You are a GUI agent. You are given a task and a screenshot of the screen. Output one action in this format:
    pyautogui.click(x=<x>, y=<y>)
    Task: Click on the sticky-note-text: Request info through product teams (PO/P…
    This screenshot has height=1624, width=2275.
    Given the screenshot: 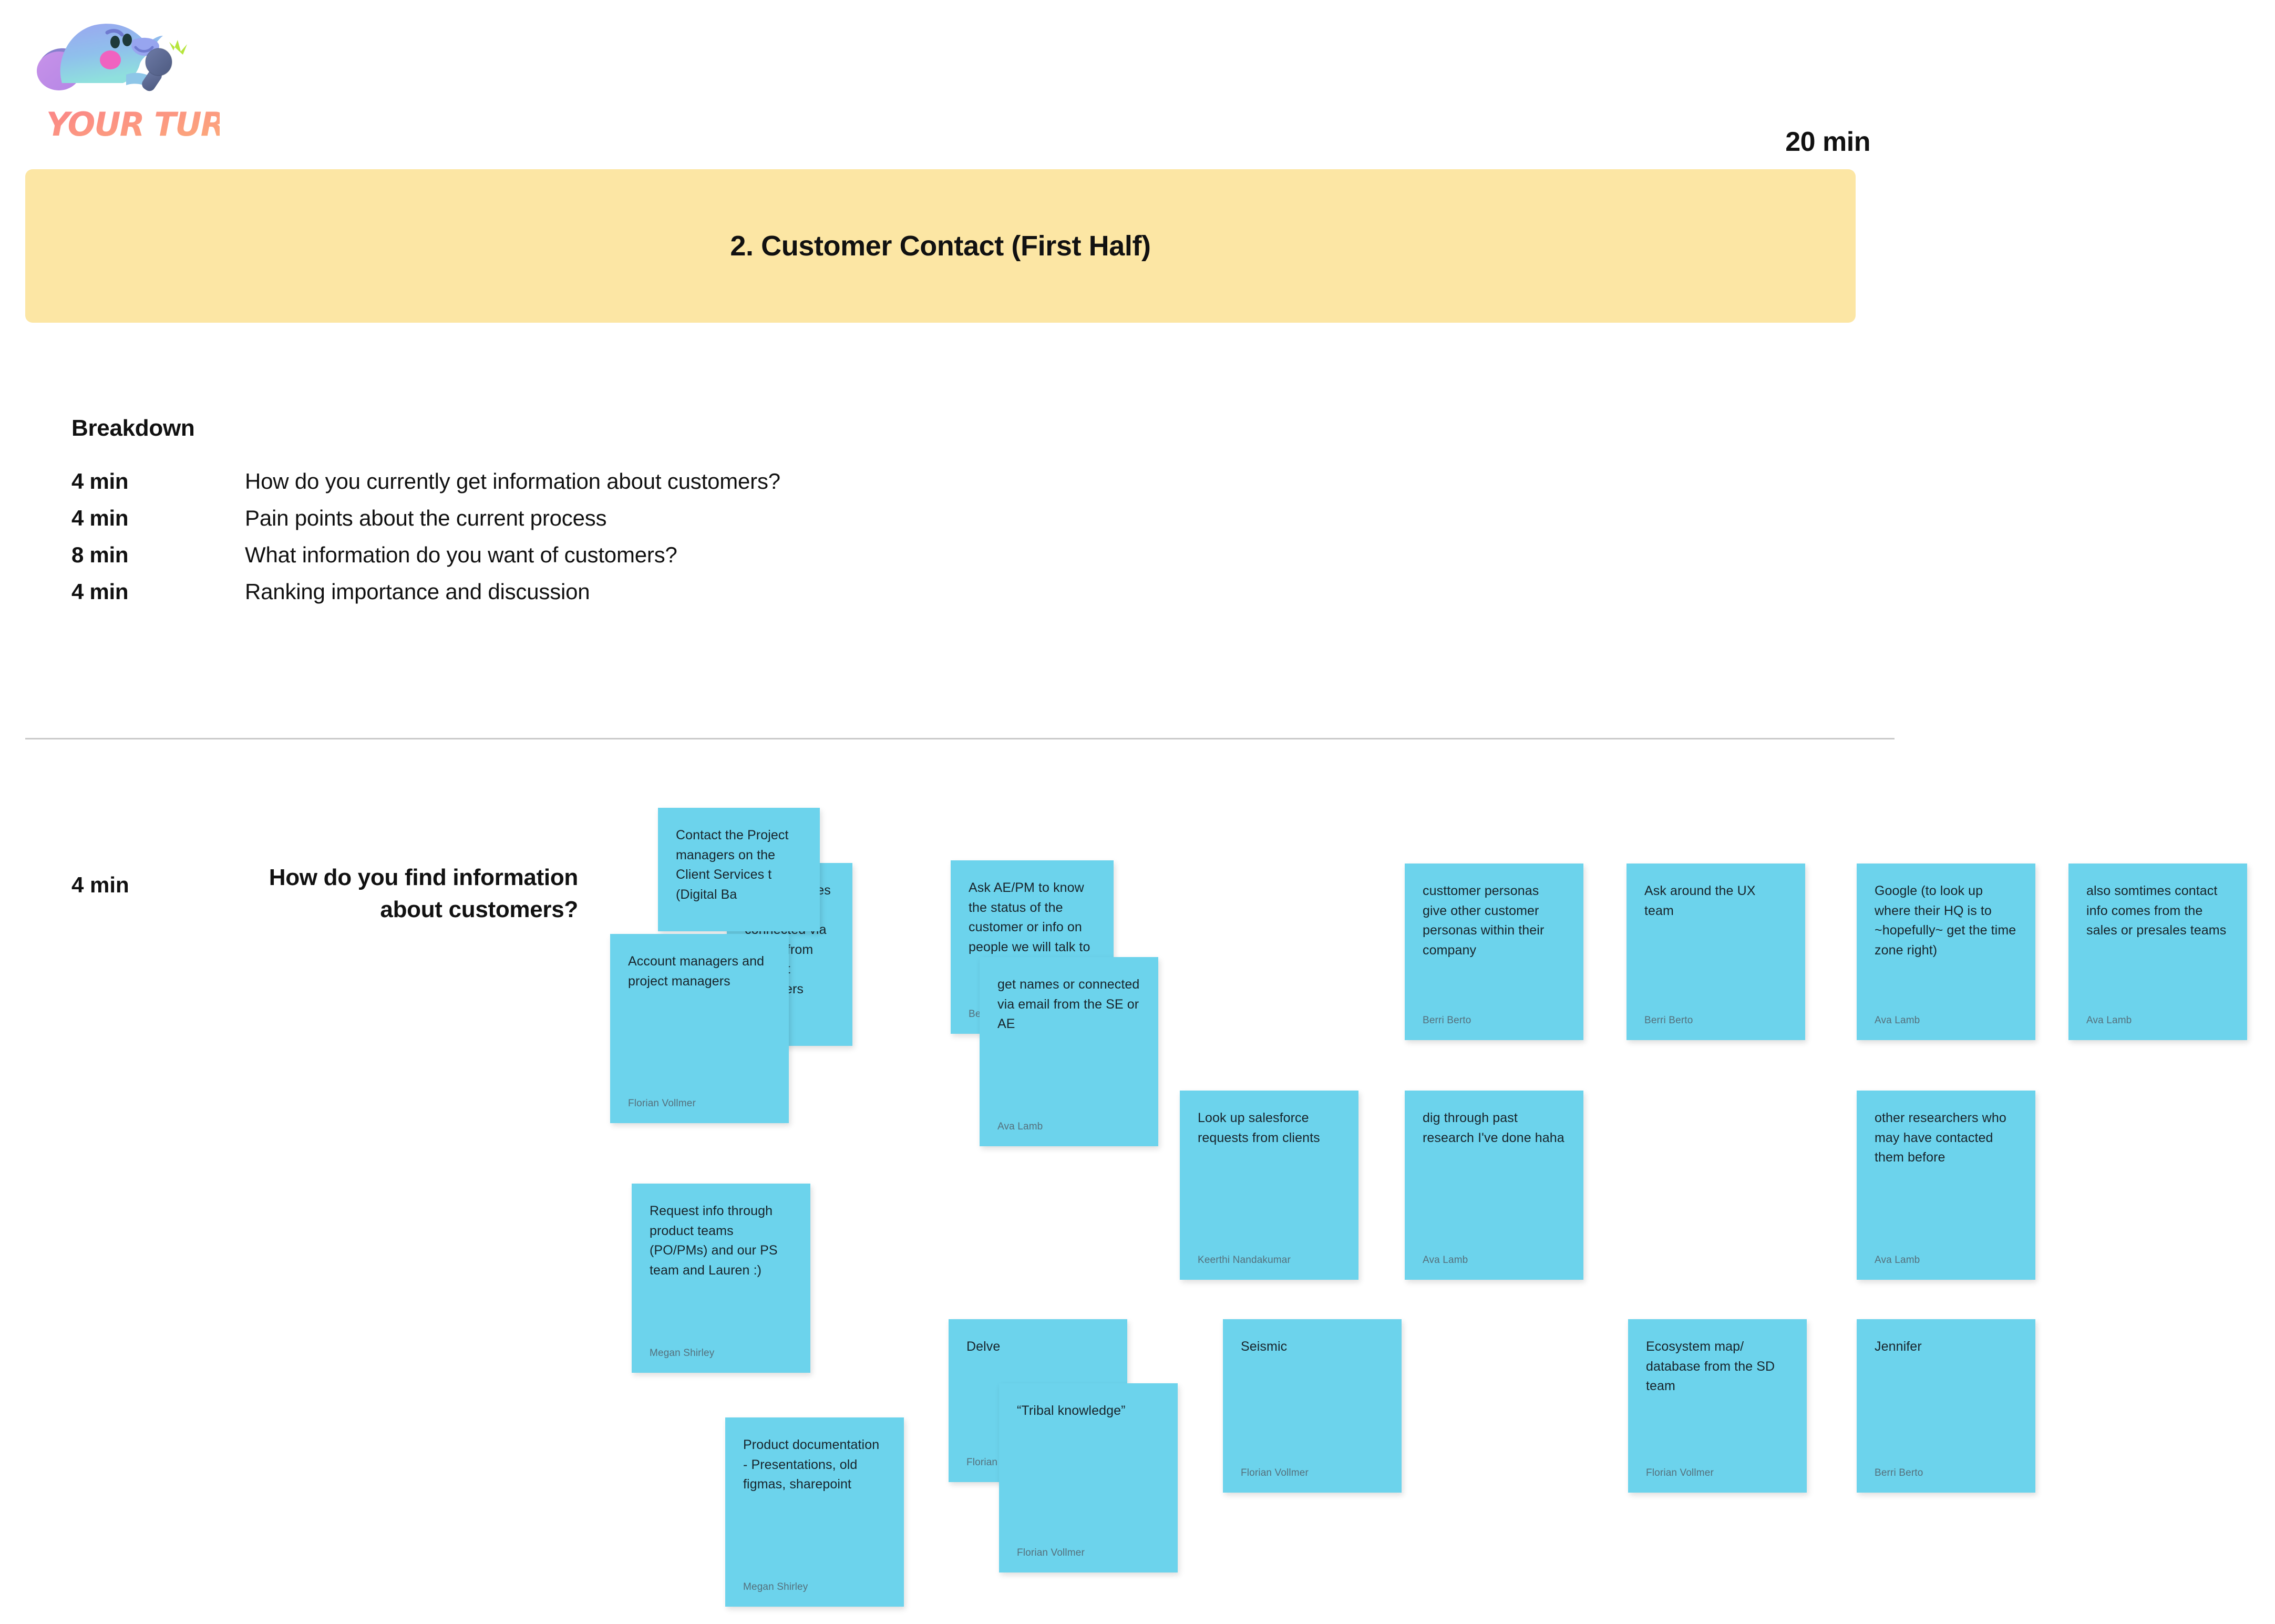 What is the action you would take?
    pyautogui.click(x=716, y=1241)
    